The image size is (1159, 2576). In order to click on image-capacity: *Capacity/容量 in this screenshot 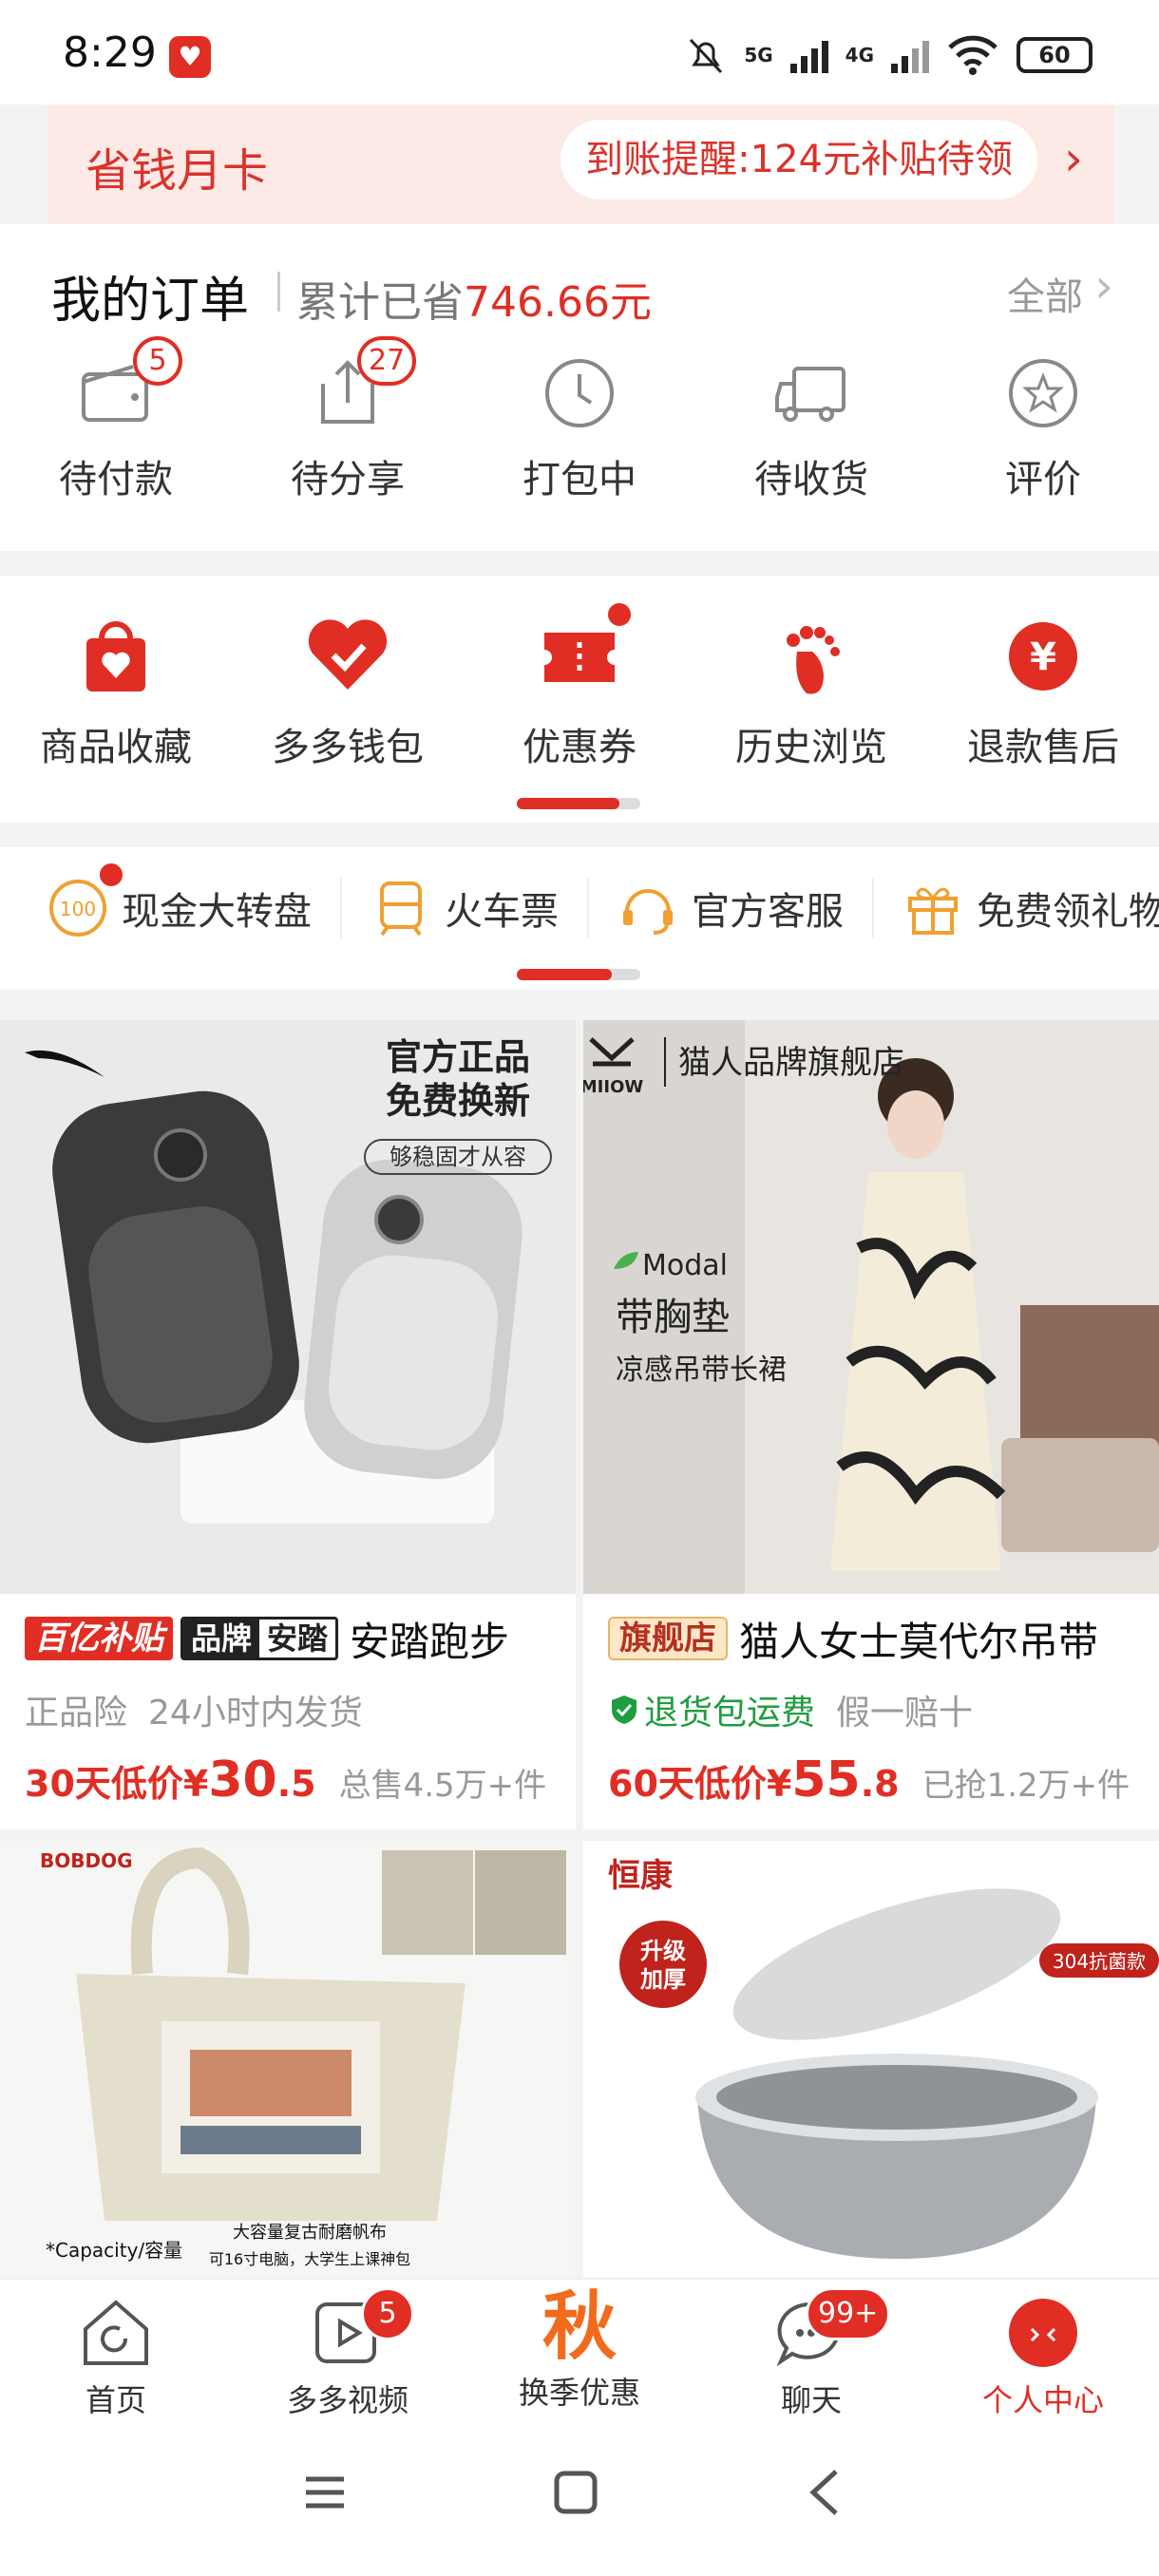, I will do `click(114, 2250)`.